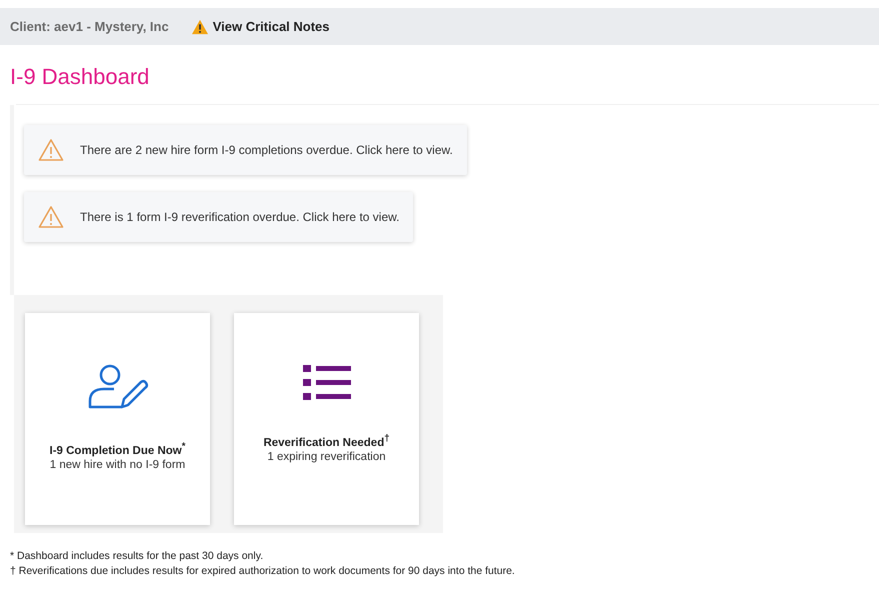  Describe the element at coordinates (263, 571) in the screenshot. I see `footnote: † Reverifications due includes results for expired authorization to work documents for 90 days into the future.` at that location.